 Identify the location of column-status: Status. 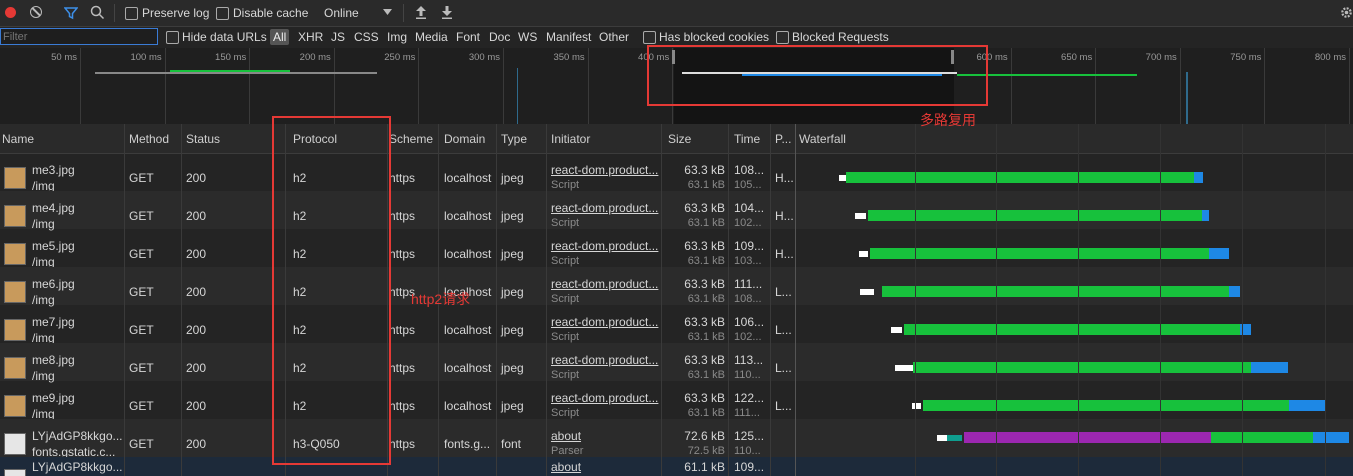
(203, 139).